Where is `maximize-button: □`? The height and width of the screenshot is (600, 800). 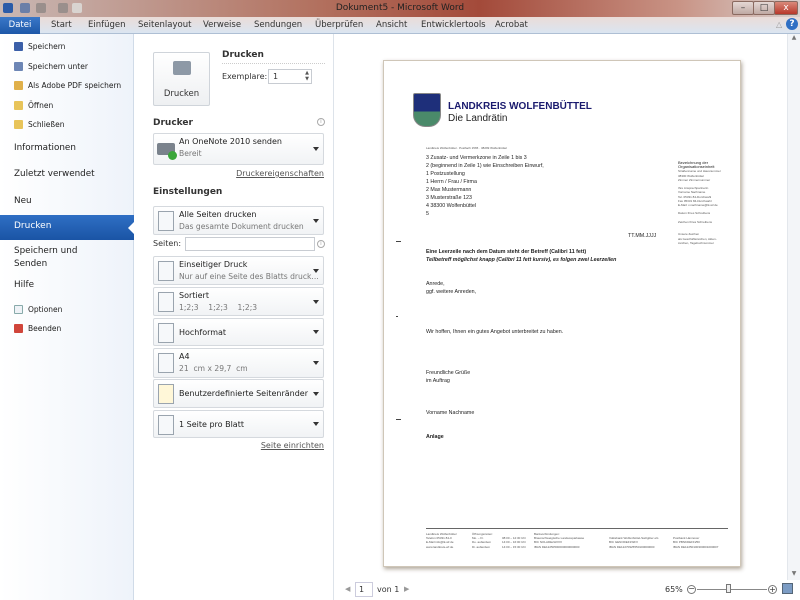 maximize-button: □ is located at coordinates (764, 8).